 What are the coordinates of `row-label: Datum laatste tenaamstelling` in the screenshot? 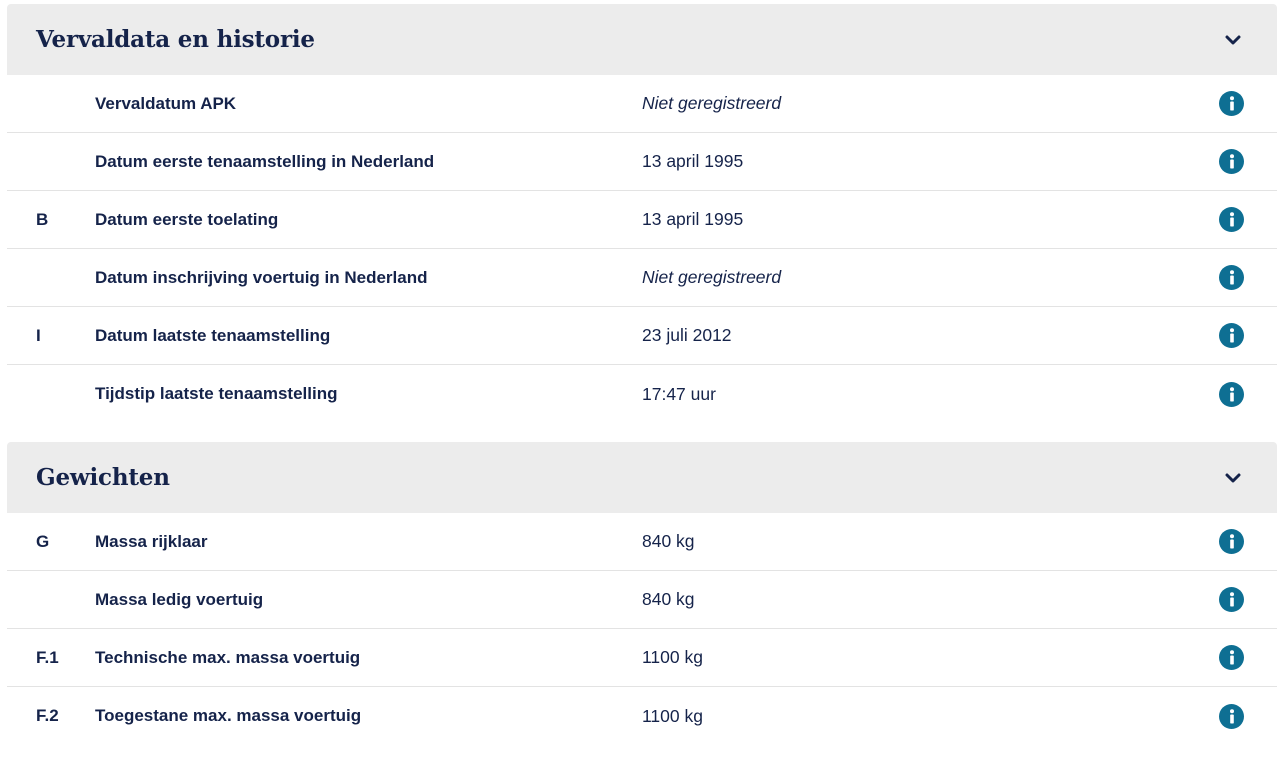 It's located at (213, 335).